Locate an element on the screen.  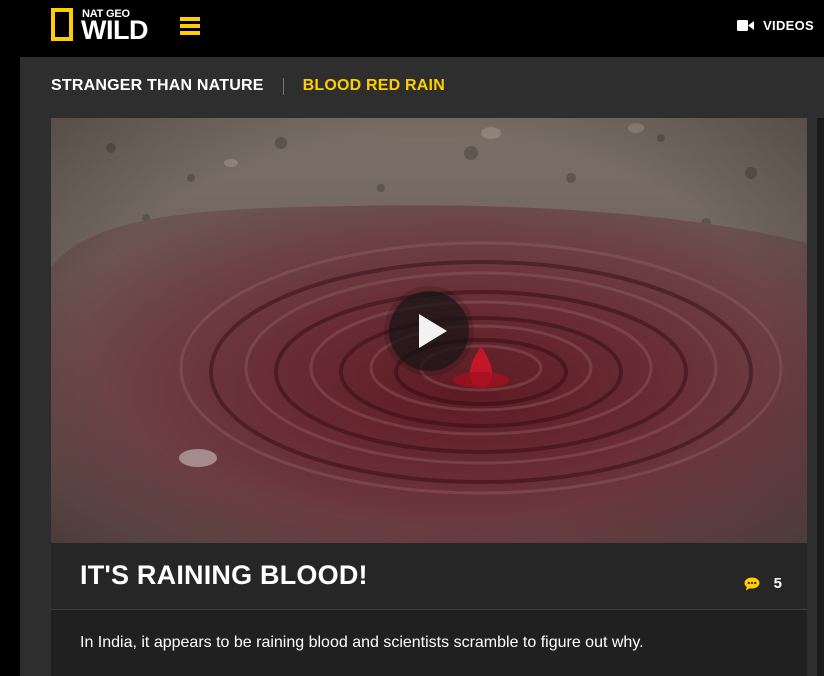
video-title-row: IT'S RAINING BLOOD! 5 is located at coordinates (429, 576).